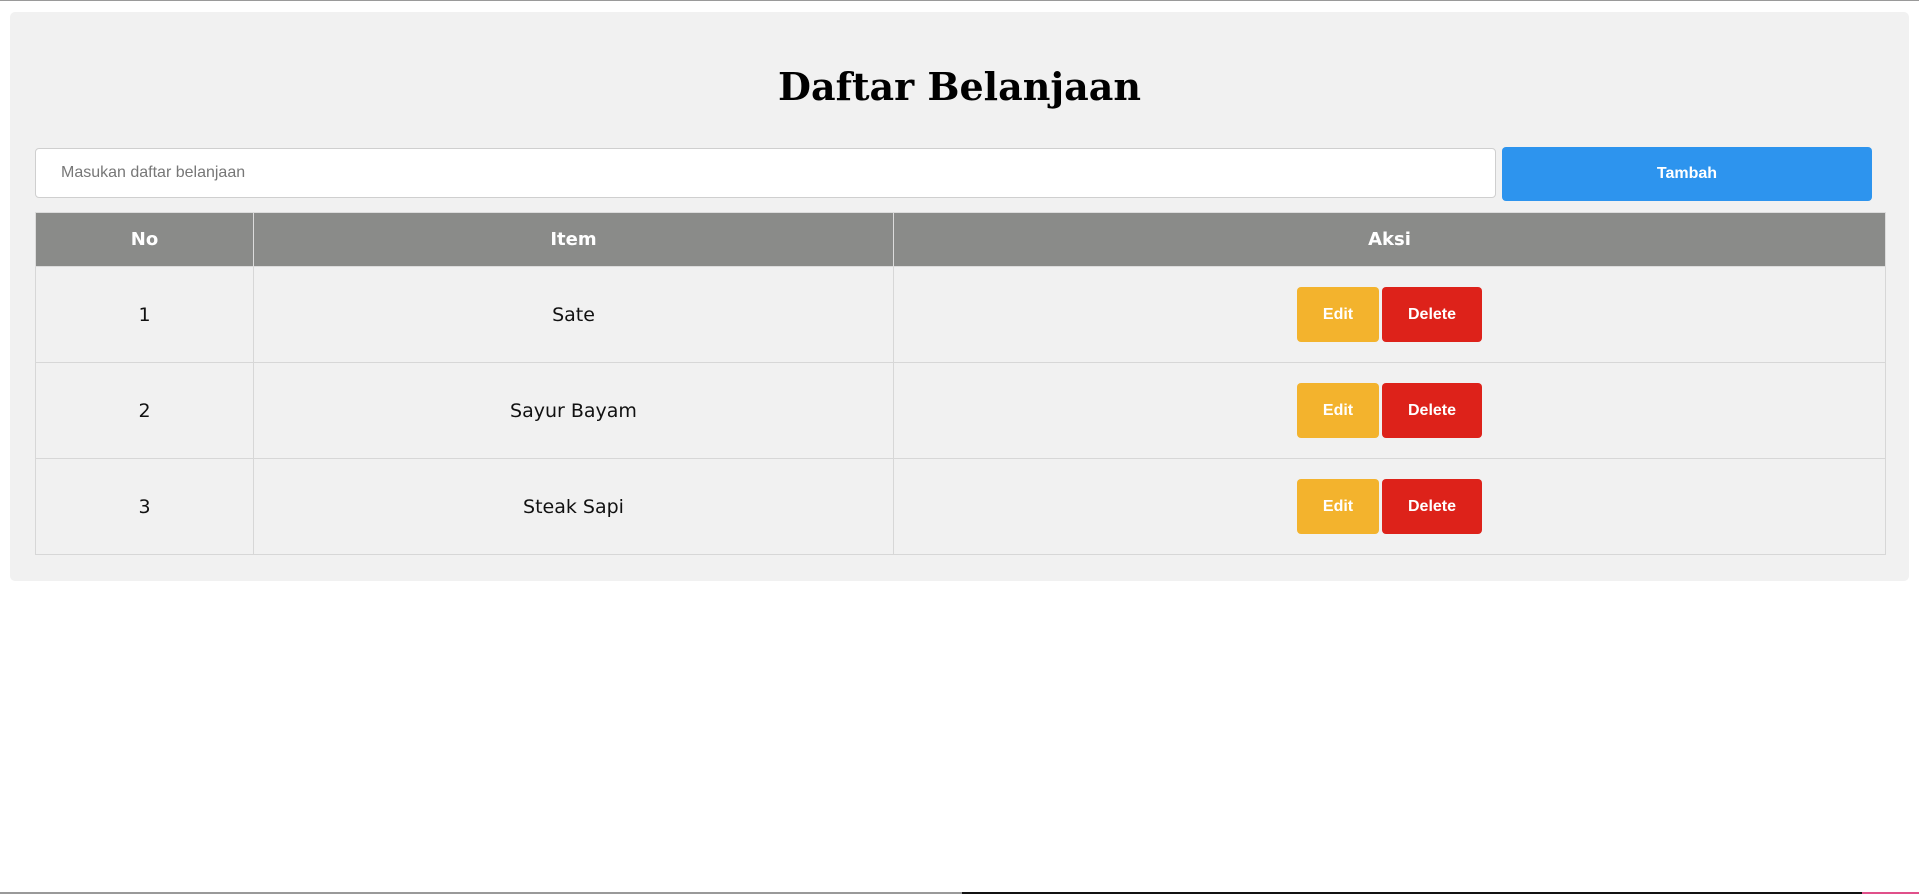 Image resolution: width=1919 pixels, height=894 pixels. I want to click on table-header-row: No Item Aksi, so click(960, 239).